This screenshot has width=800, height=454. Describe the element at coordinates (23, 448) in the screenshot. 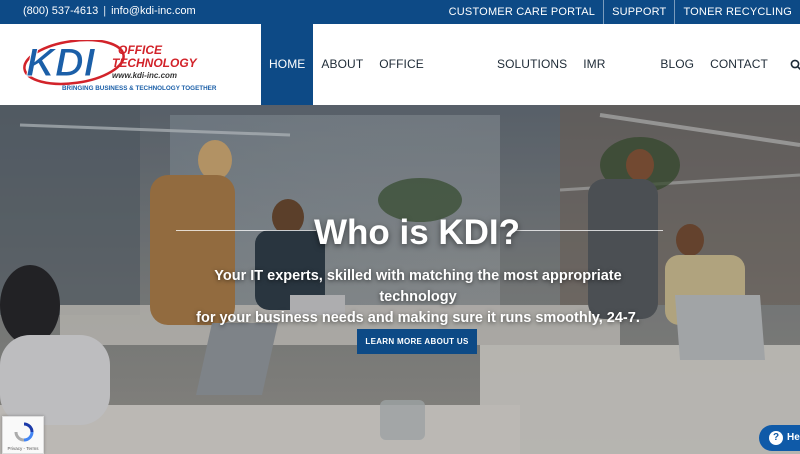

I see `recaptcha-label: Privacy - Terms` at that location.